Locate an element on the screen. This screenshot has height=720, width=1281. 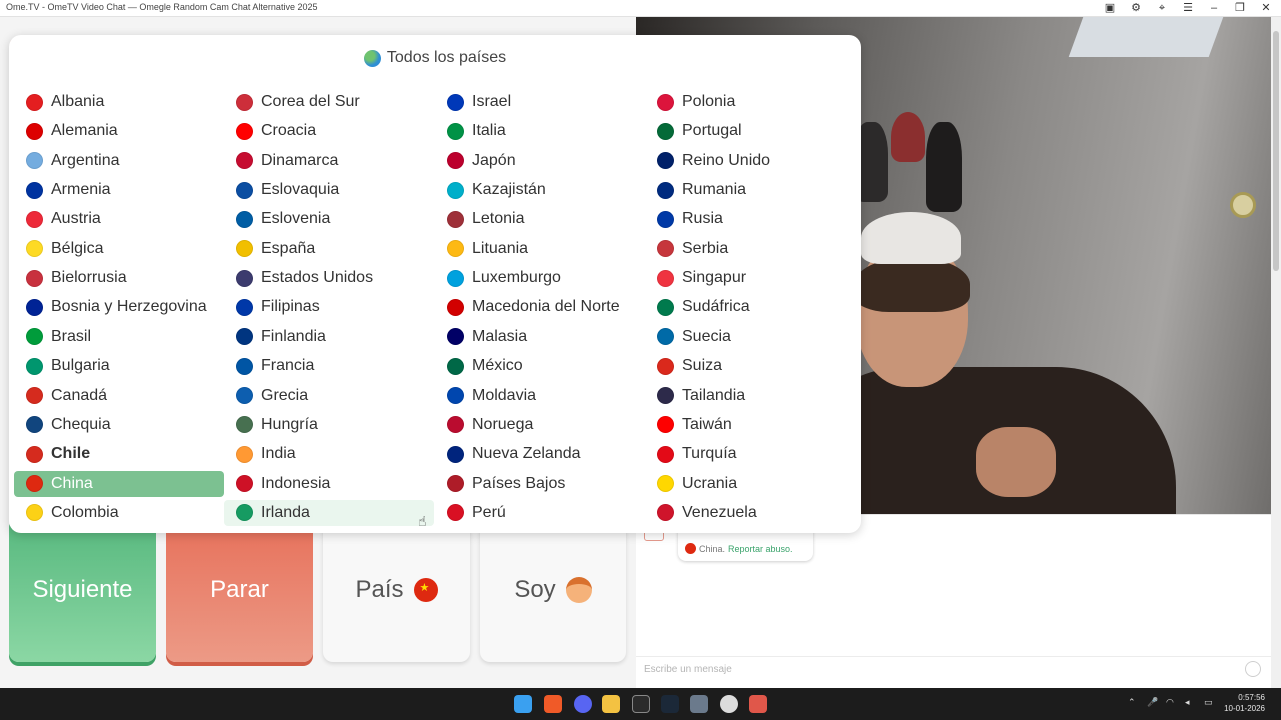
country-option: Venezuela is located at coordinates (750, 513).